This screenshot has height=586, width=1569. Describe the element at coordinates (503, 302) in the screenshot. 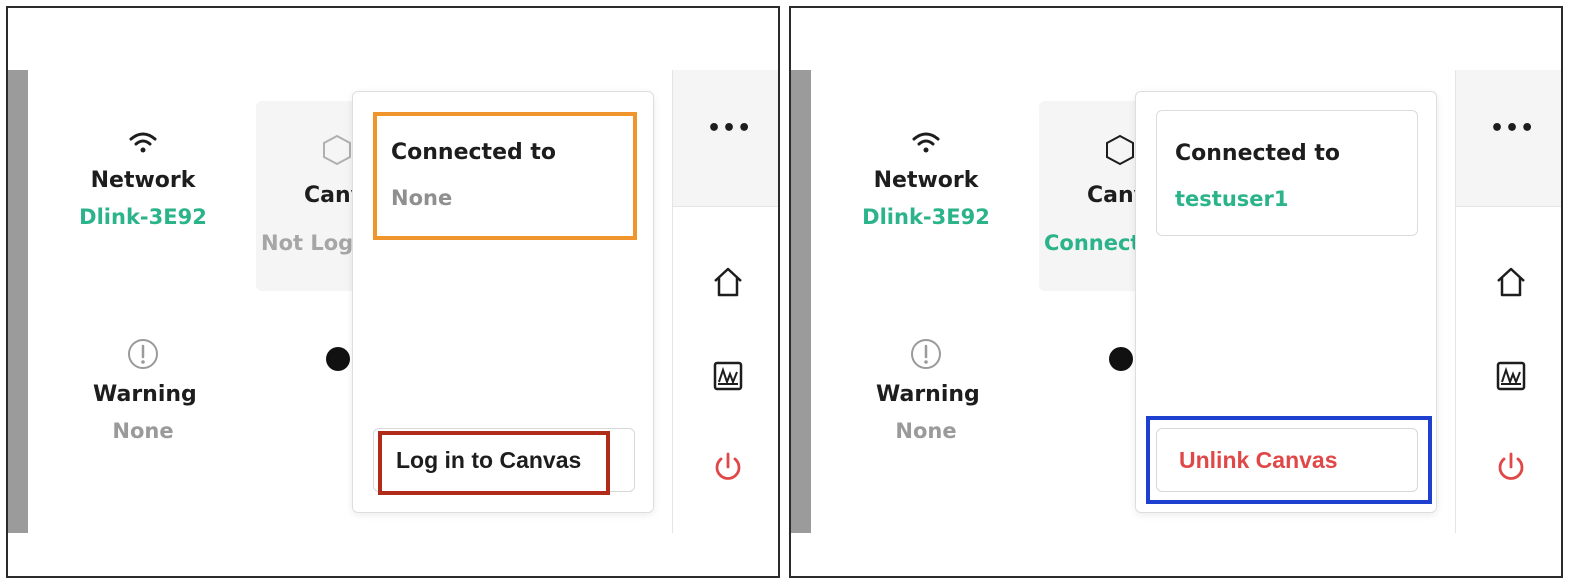

I see `canvas-popover: Connected to None Log in to Canvas` at that location.